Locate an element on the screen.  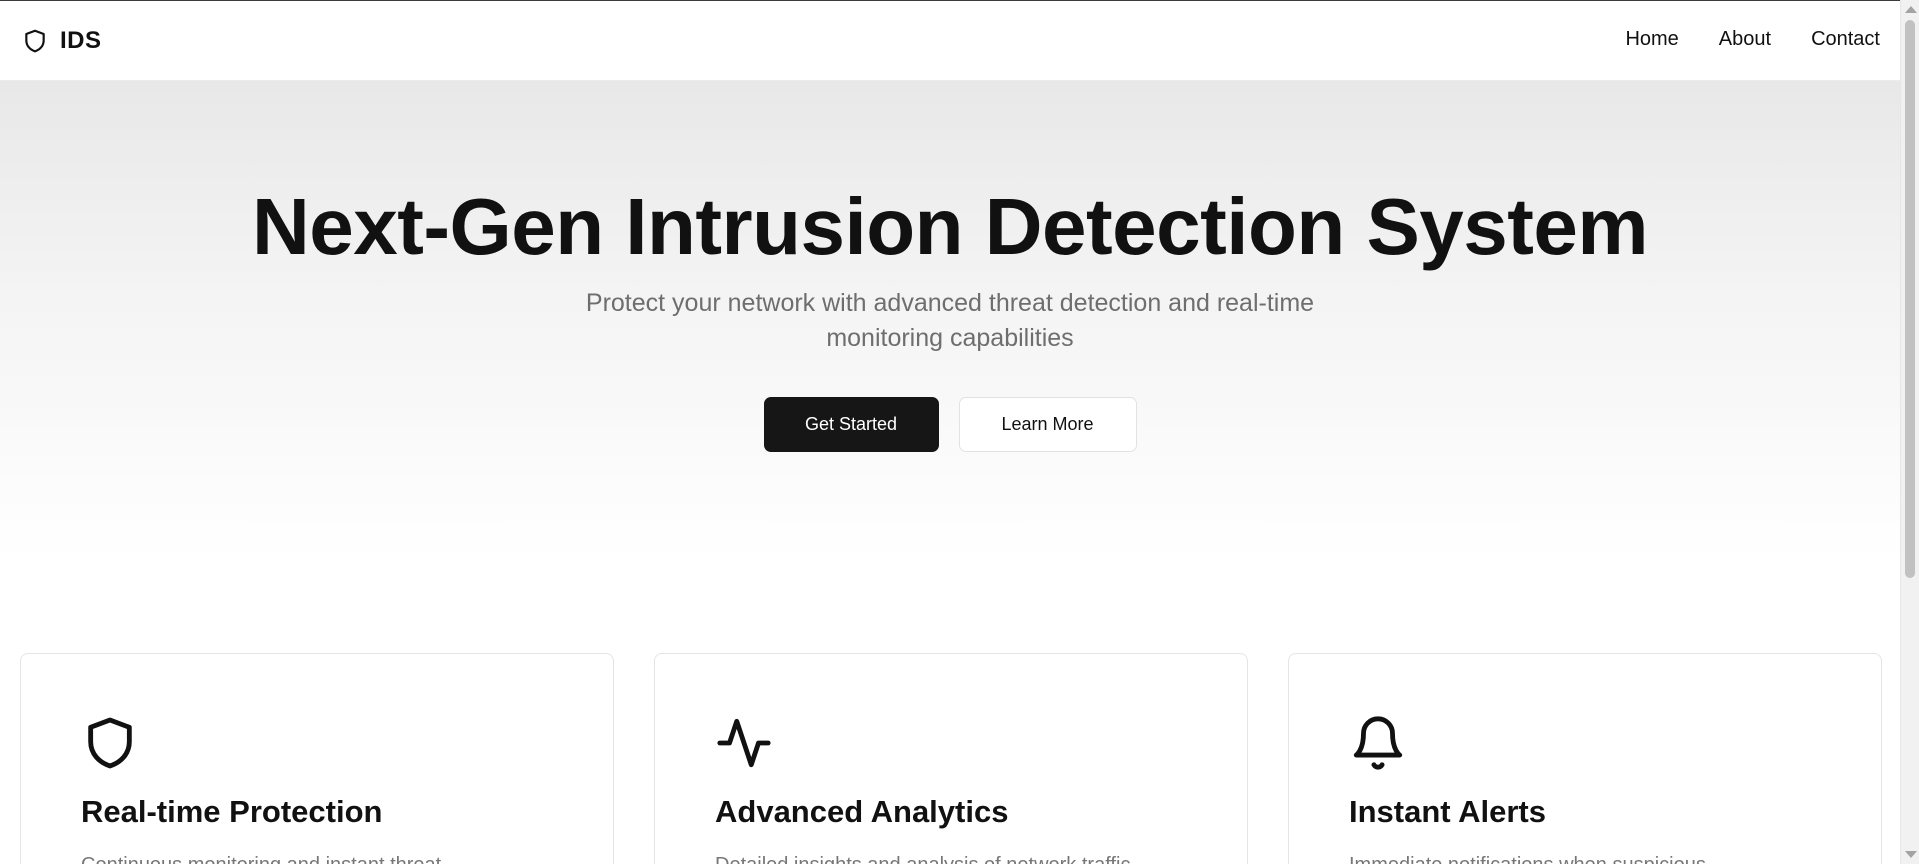
activity-icon is located at coordinates (744, 743).